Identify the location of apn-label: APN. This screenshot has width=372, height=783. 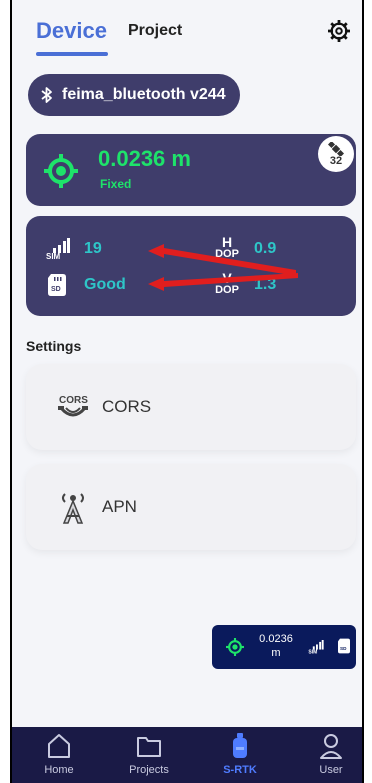
(119, 506).